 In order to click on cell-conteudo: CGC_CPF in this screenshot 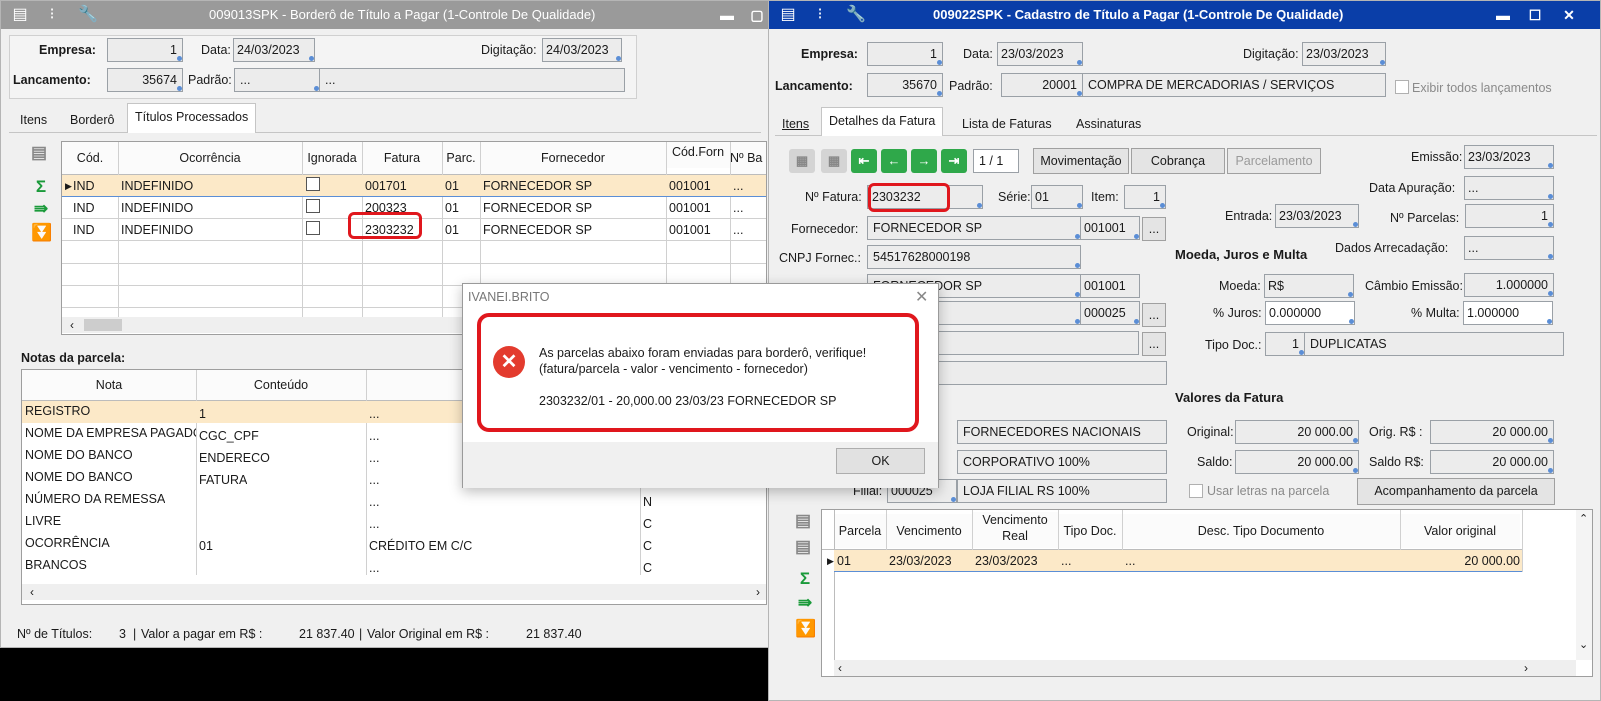, I will do `click(227, 436)`.